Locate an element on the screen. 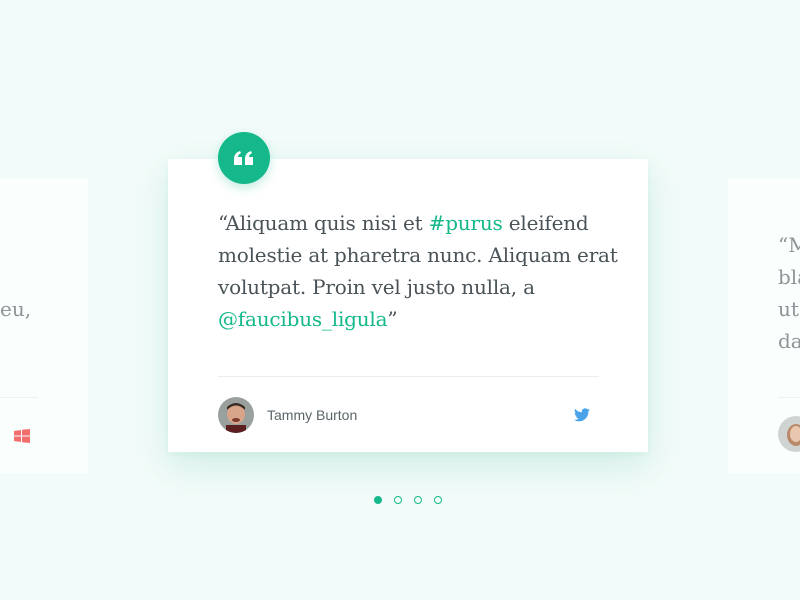 The width and height of the screenshot is (800, 600). testimonial-card-previous: eu, is located at coordinates (44, 326).